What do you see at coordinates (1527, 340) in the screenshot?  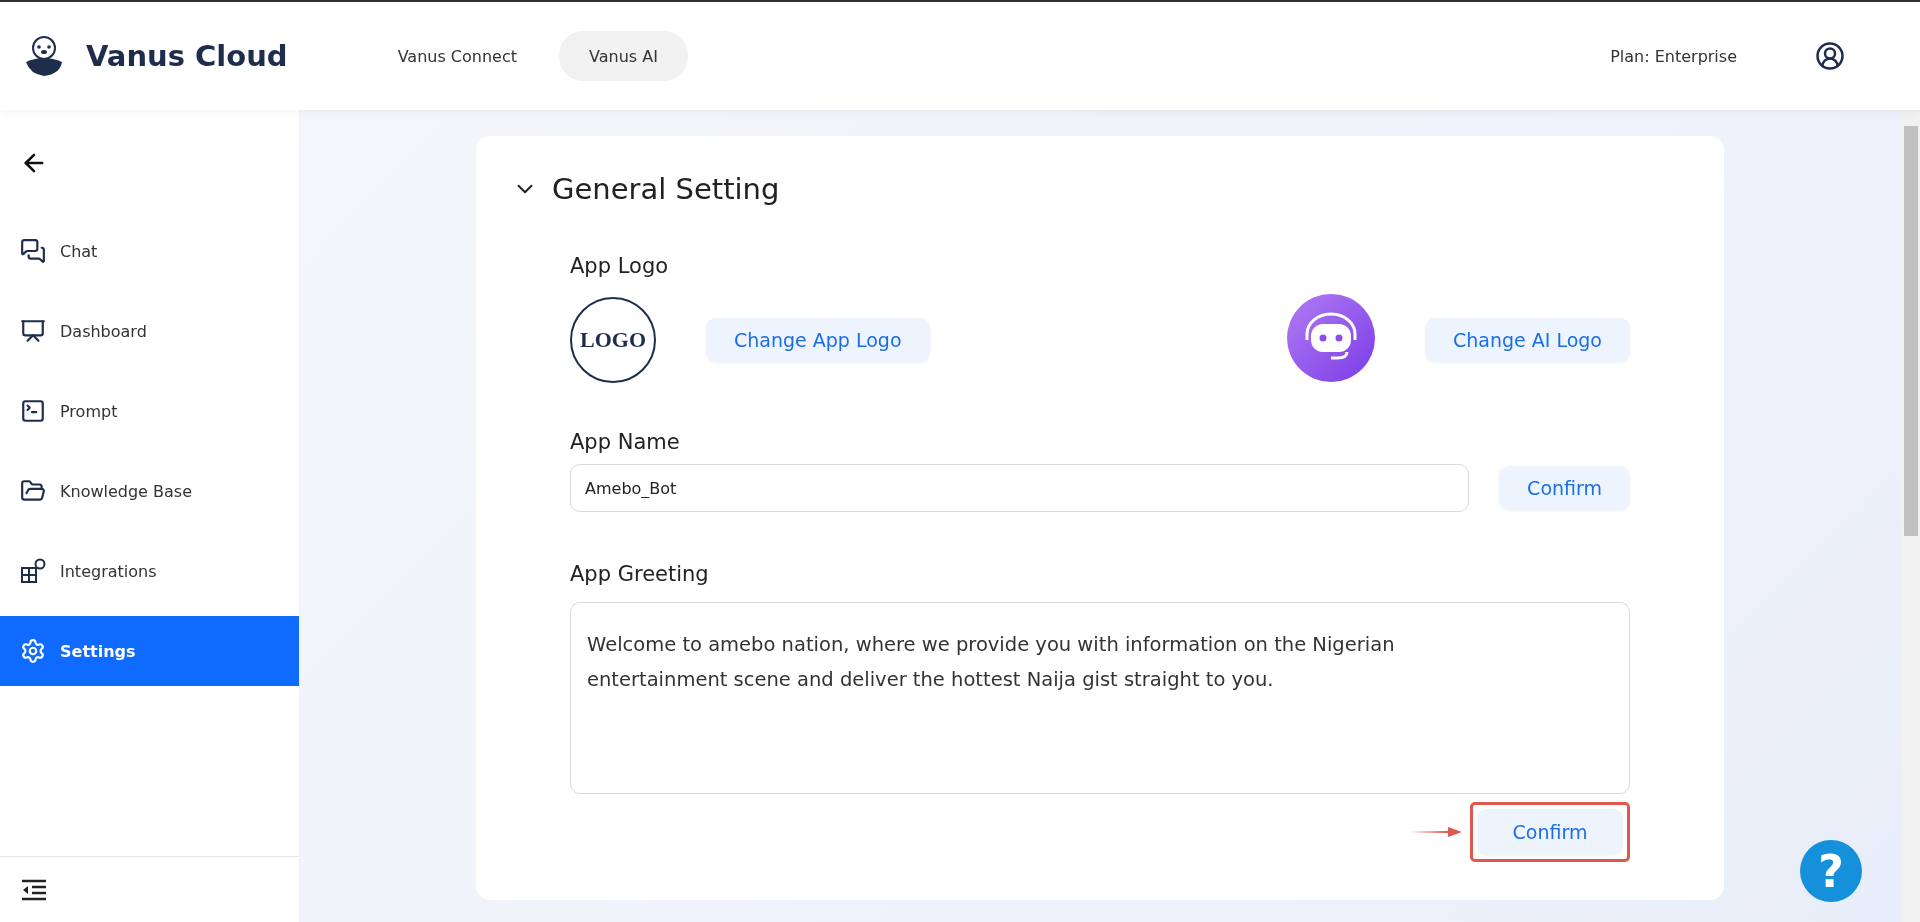 I see `change-ai-logo-button: Change AI Logo` at bounding box center [1527, 340].